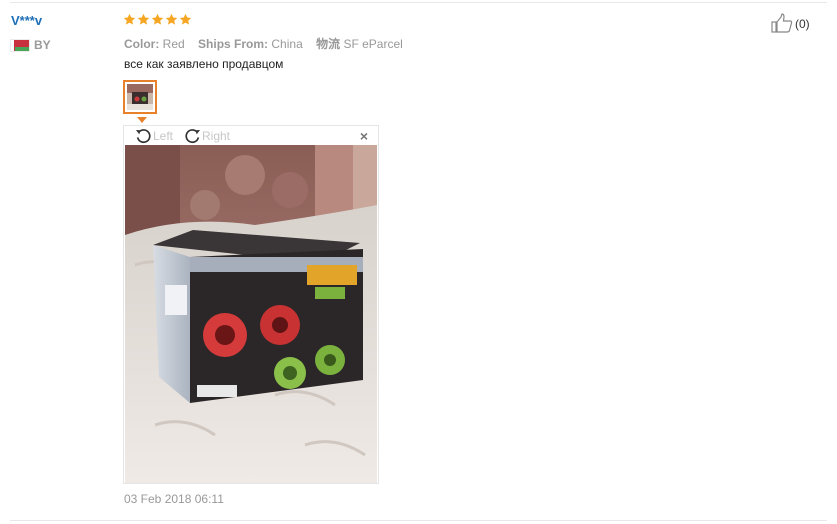 The image size is (837, 524). Describe the element at coordinates (42, 45) in the screenshot. I see `country-code: BY` at that location.